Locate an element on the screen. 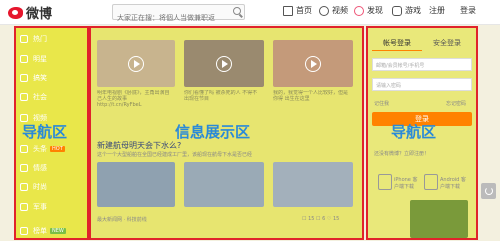 This screenshot has height=241, width=500. sidebar-item-headlines: 头条 HOT is located at coordinates (42, 149).